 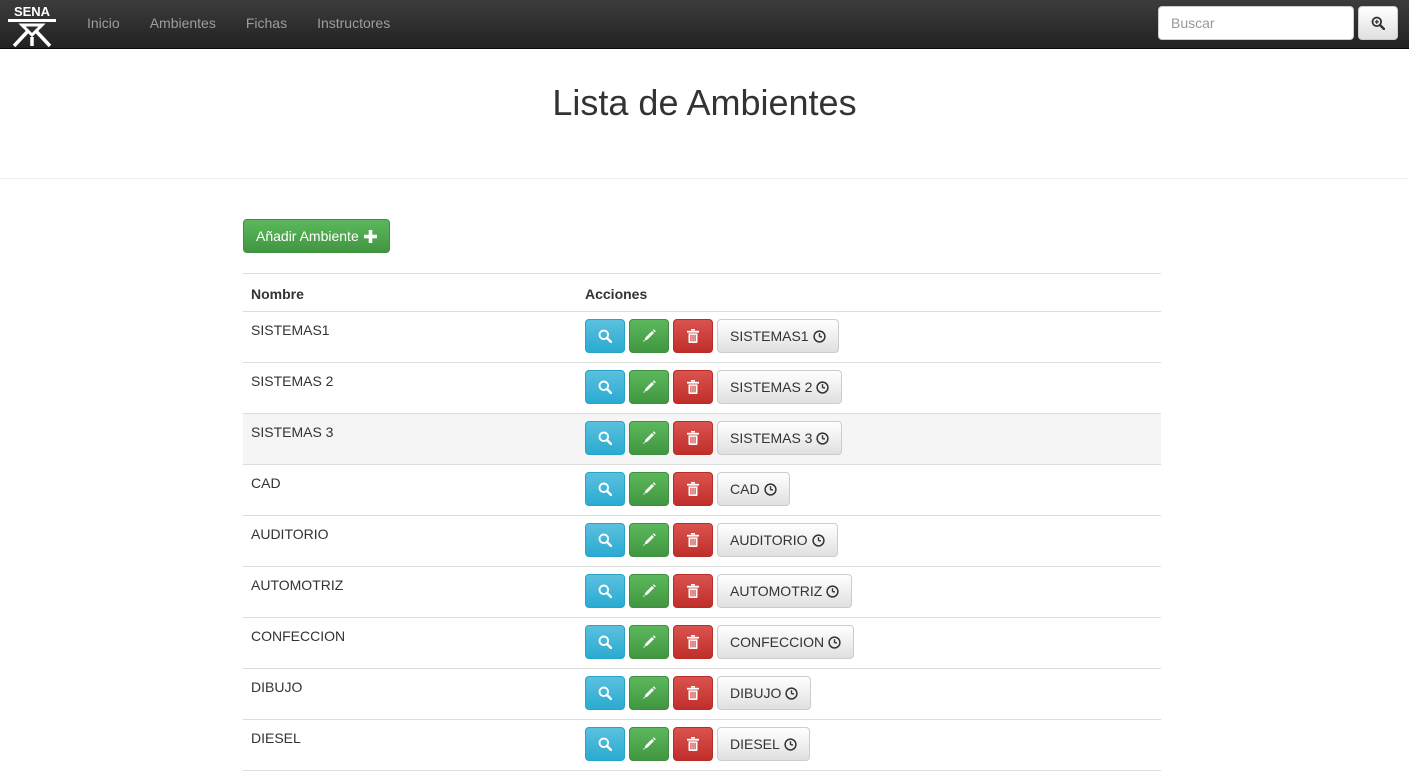 What do you see at coordinates (771, 387) in the screenshot?
I see `schedule-label: SISTEMAS 2` at bounding box center [771, 387].